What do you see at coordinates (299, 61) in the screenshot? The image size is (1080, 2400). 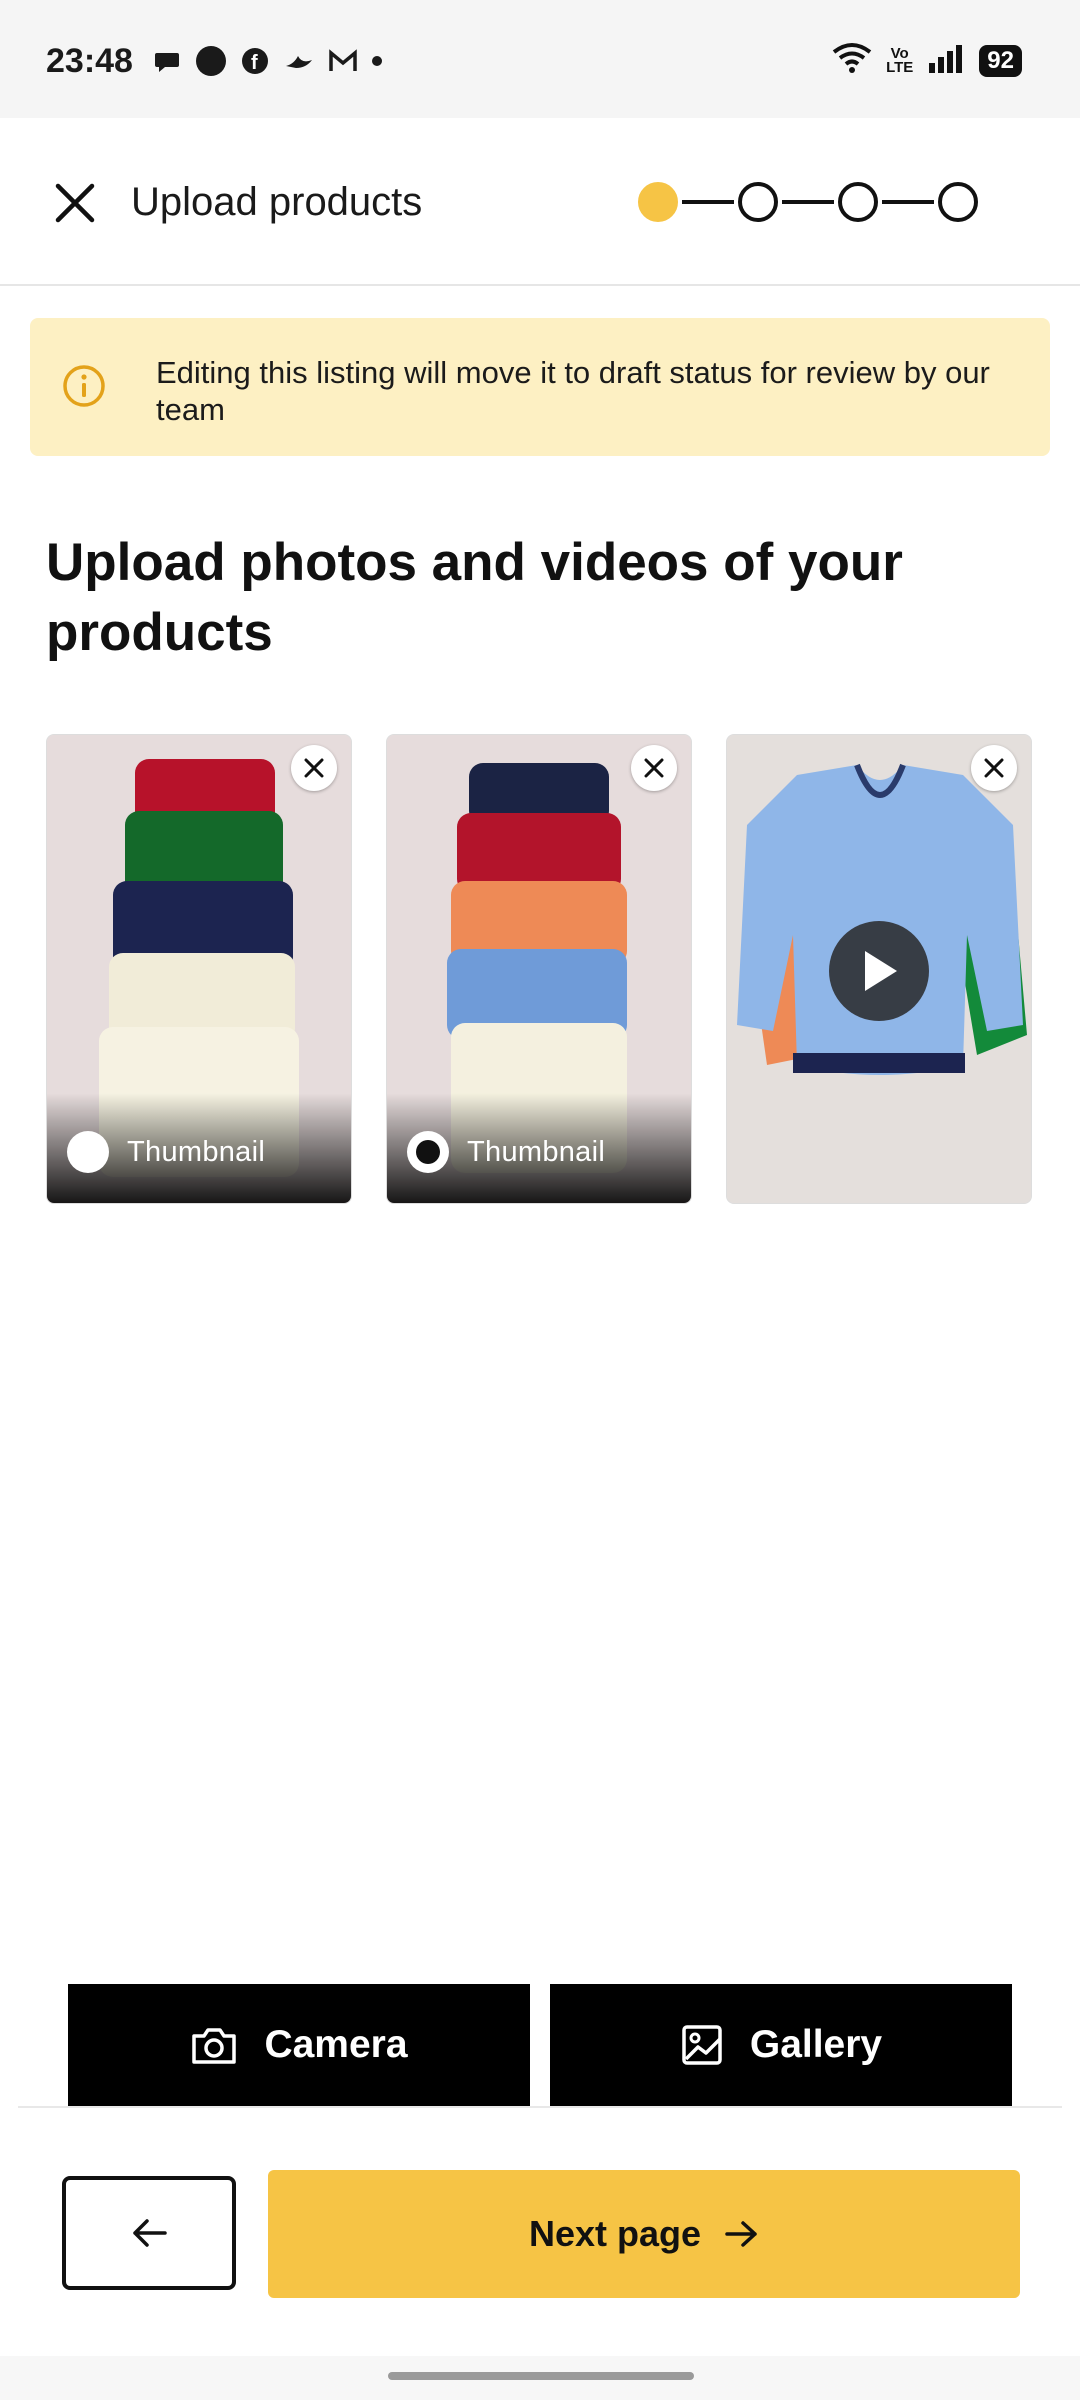 I see `bird-icon` at bounding box center [299, 61].